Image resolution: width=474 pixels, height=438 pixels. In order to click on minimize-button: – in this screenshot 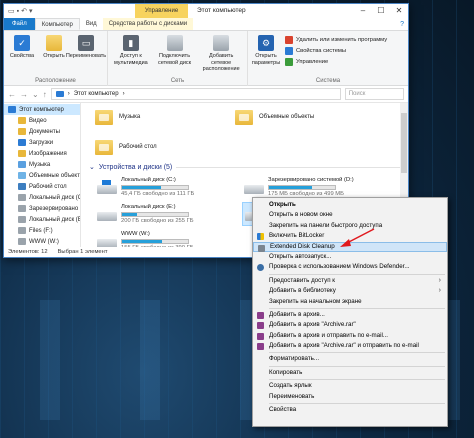, I will do `click(363, 11)`.